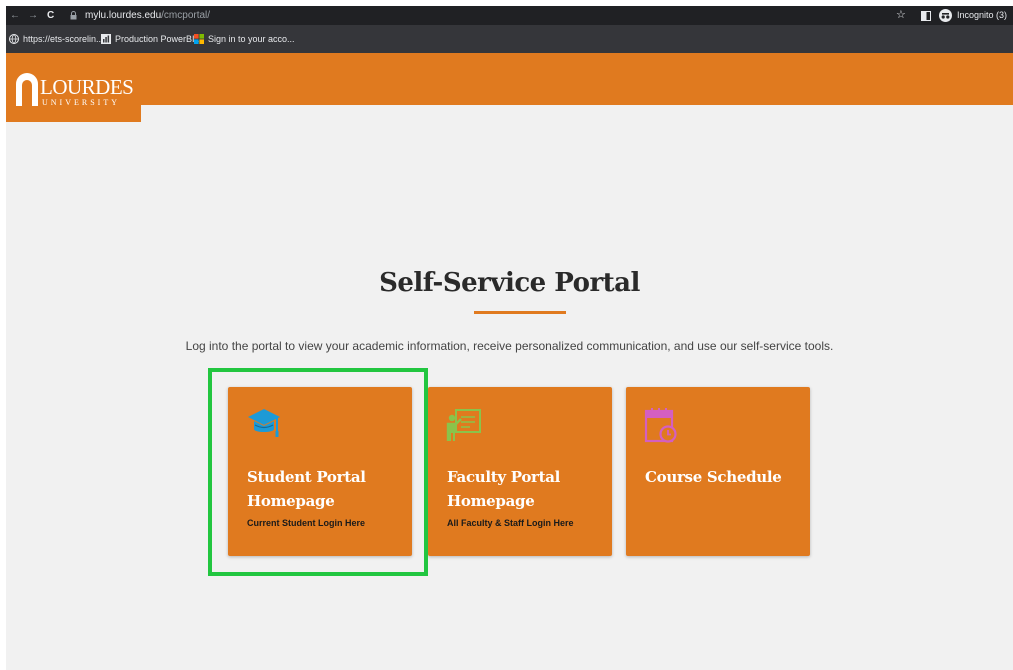  I want to click on calendar-clock-icon, so click(660, 425).